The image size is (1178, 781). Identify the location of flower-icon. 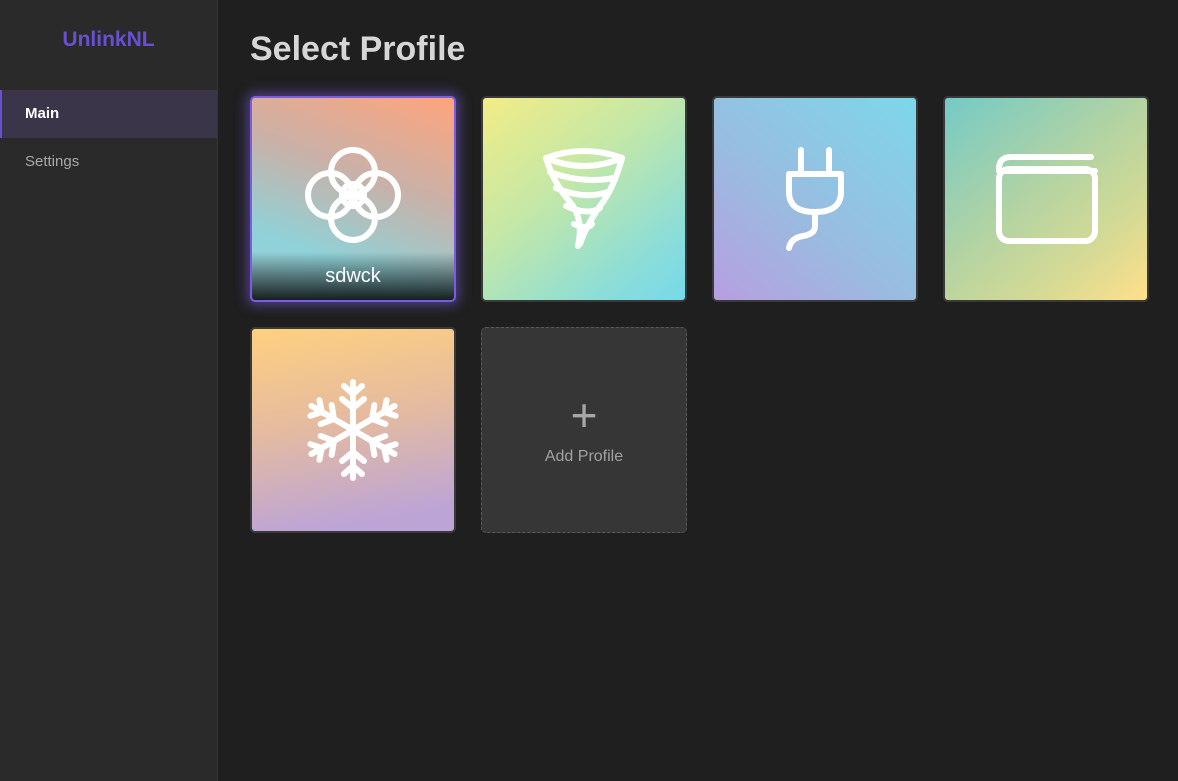
(353, 195).